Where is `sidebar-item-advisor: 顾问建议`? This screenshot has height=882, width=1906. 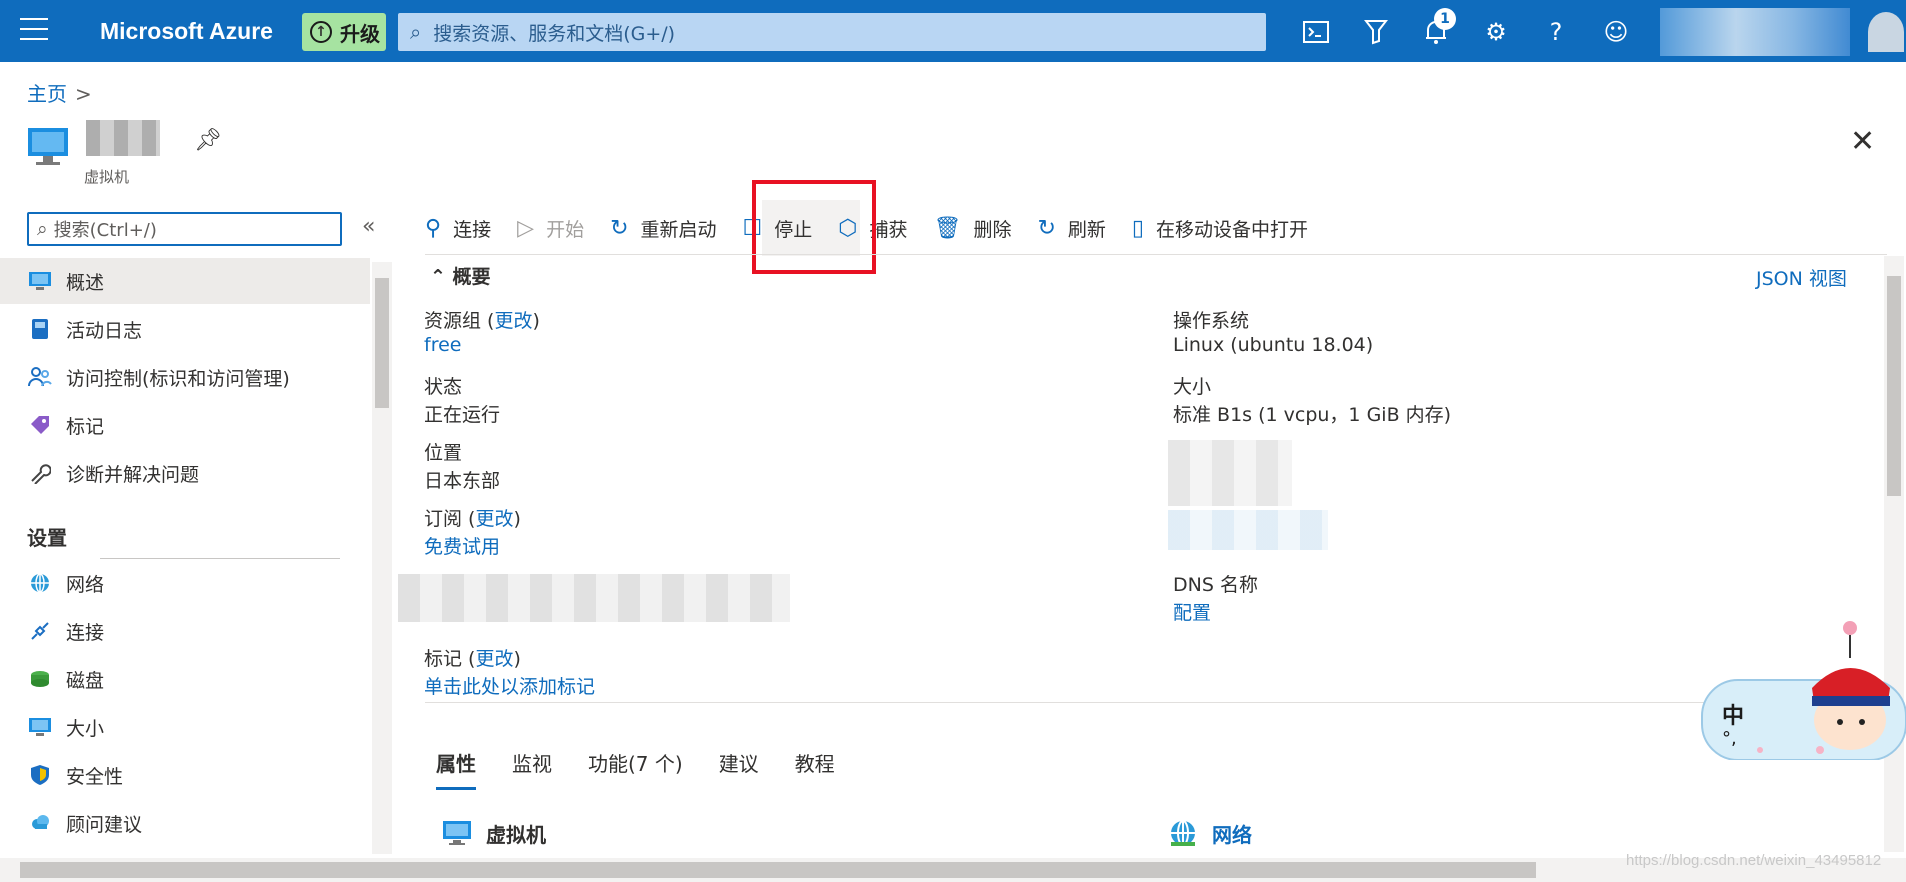
sidebar-item-advisor: 顾问建议 is located at coordinates (185, 823).